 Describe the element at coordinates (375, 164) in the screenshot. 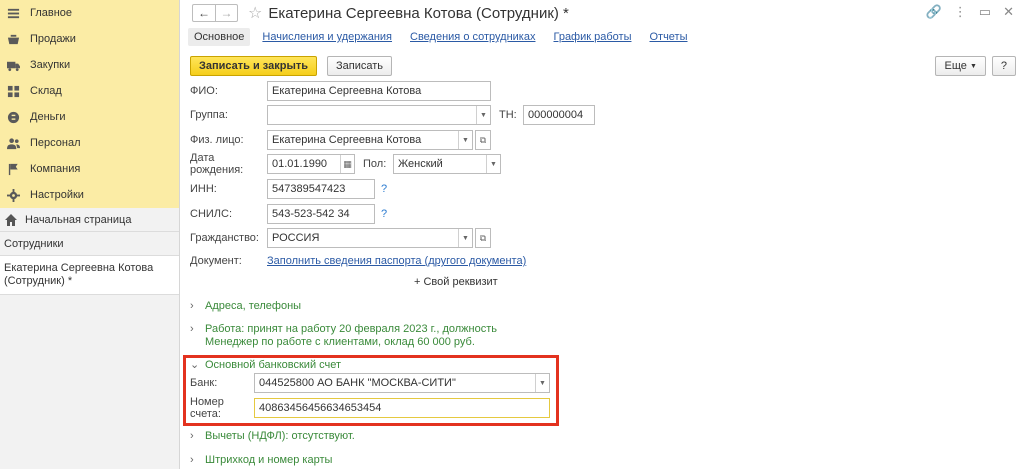

I see `sex-label: Пол:` at that location.